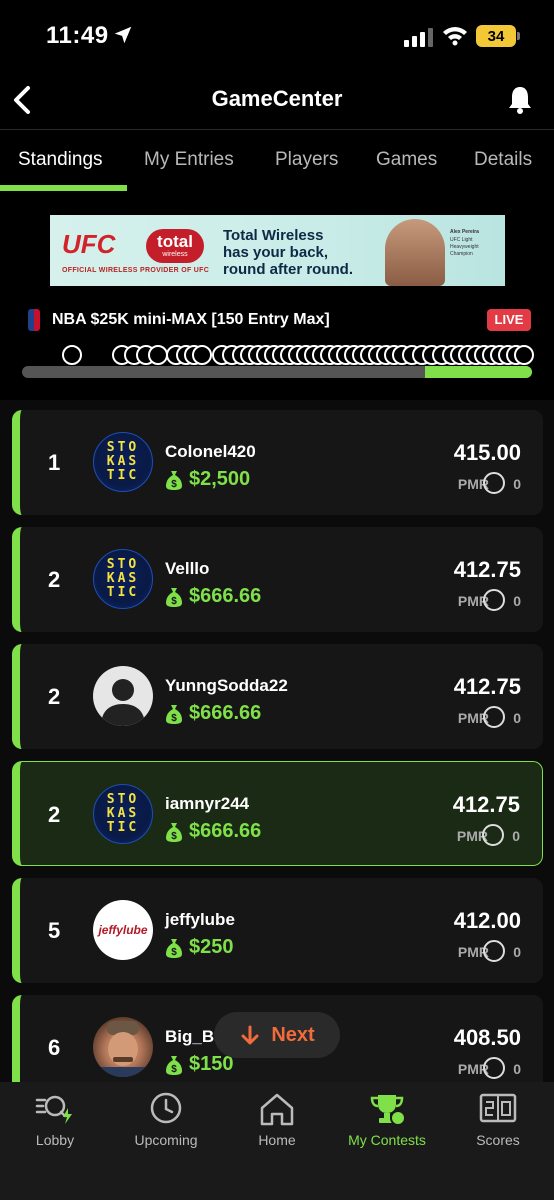 This screenshot has width=554, height=1200. I want to click on fantasy-score: 408.50, so click(487, 1037).